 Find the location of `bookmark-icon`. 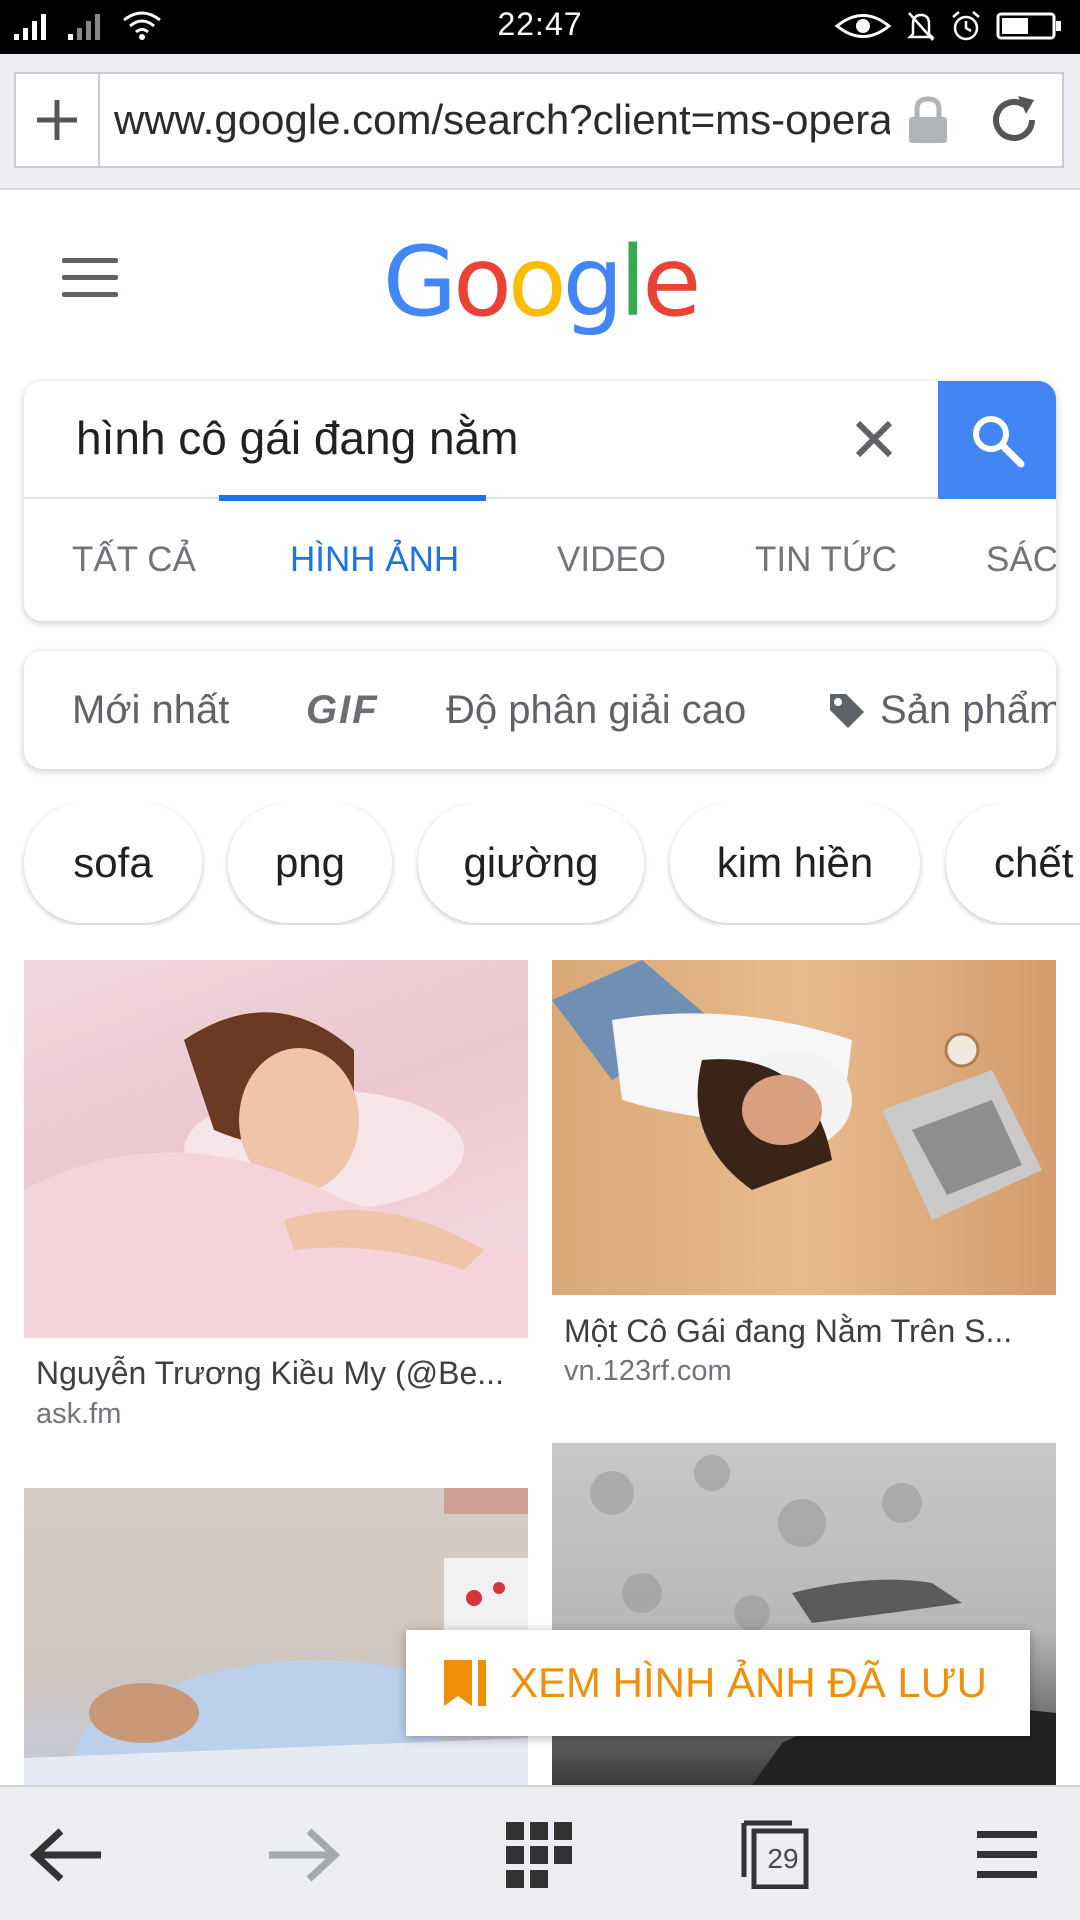

bookmark-icon is located at coordinates (465, 1683).